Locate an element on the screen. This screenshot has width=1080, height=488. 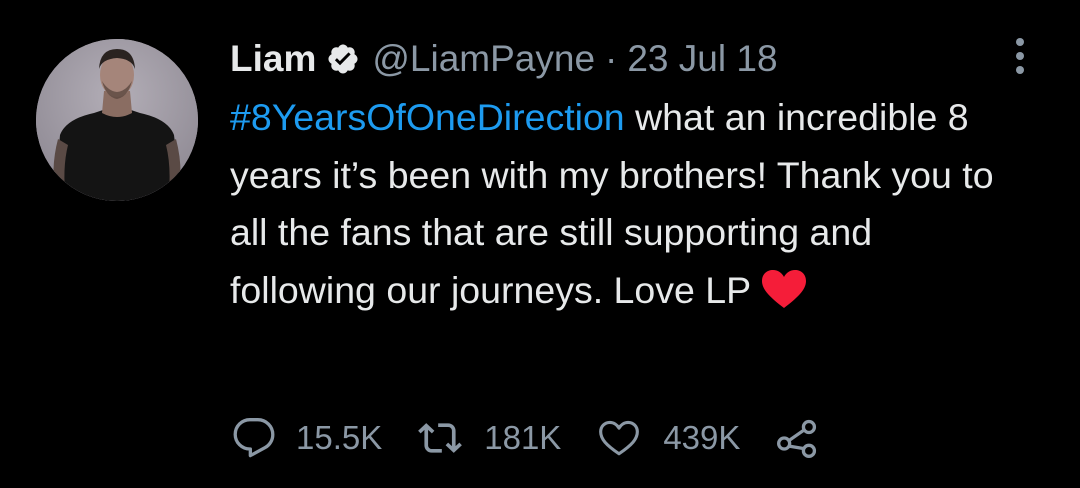
retweet-button: 181K is located at coordinates (488, 438).